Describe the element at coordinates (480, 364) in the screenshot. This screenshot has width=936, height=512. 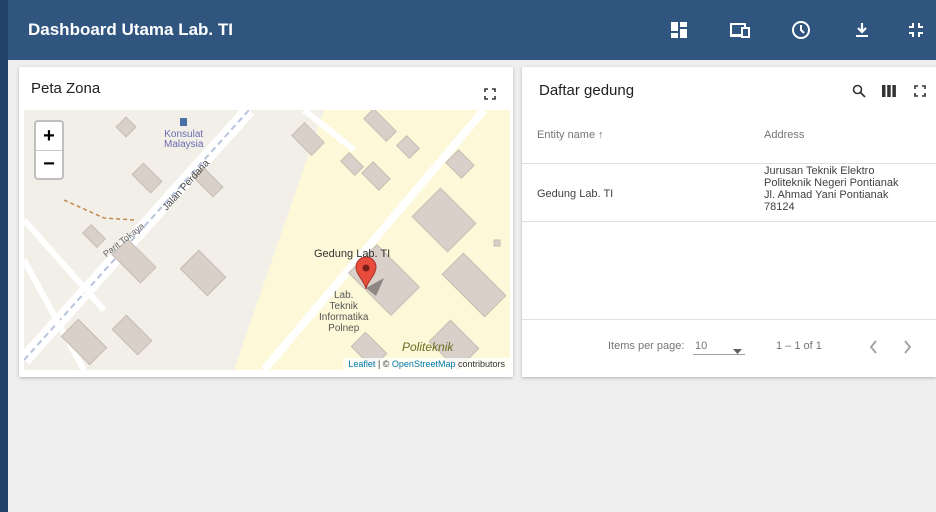
I see `attrib-contrib: contributors` at that location.